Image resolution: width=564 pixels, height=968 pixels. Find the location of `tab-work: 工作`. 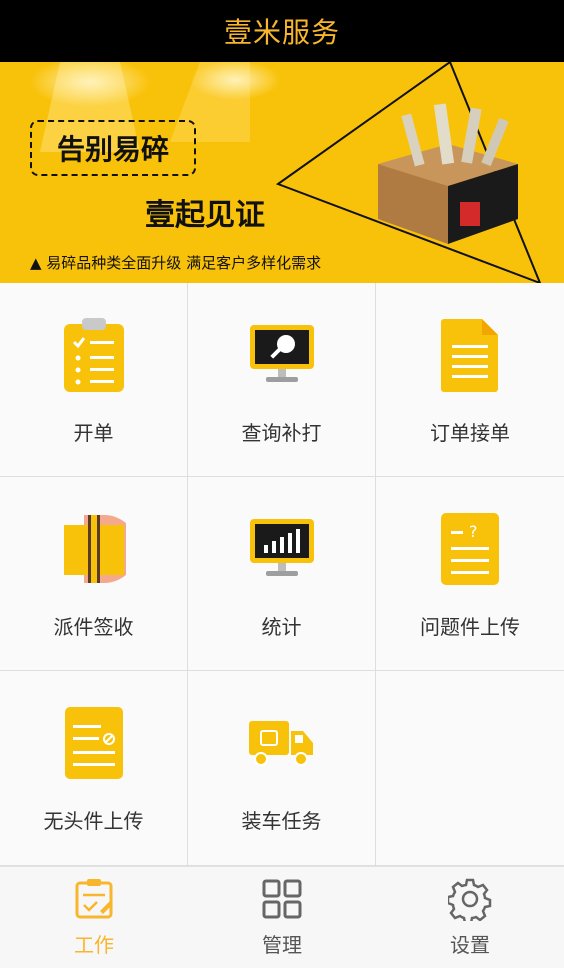

tab-work: 工作 is located at coordinates (94, 917).